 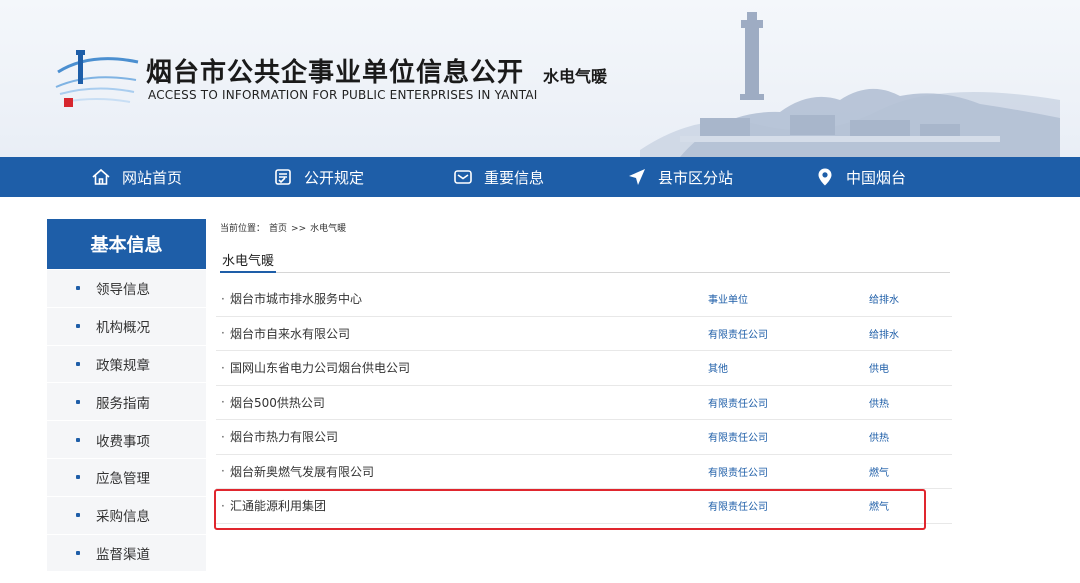 I want to click on sidebar-item-fees: 收费事项, so click(x=126, y=440).